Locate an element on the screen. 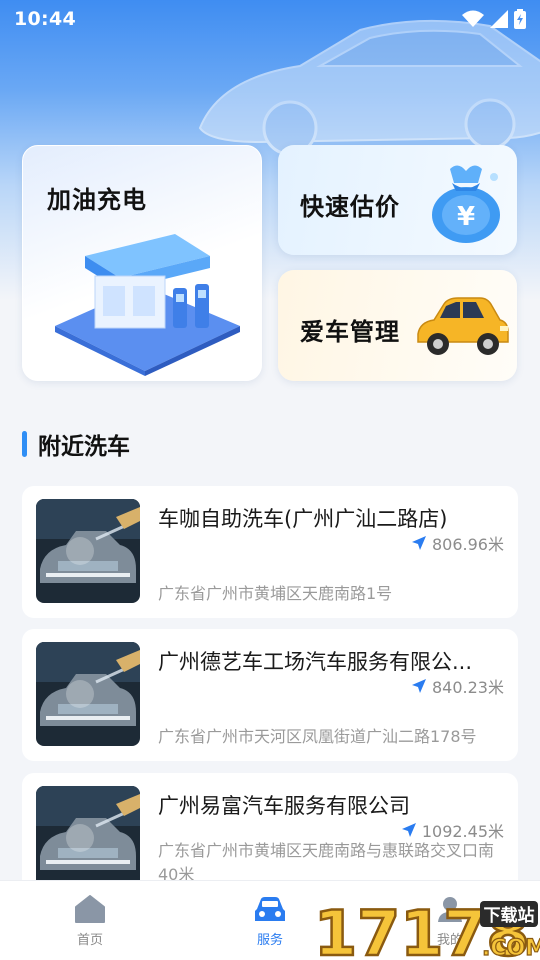 The height and width of the screenshot is (960, 540). shop-address: 广东省广州市天河区凤凰街道广汕二路178号 is located at coordinates (317, 736).